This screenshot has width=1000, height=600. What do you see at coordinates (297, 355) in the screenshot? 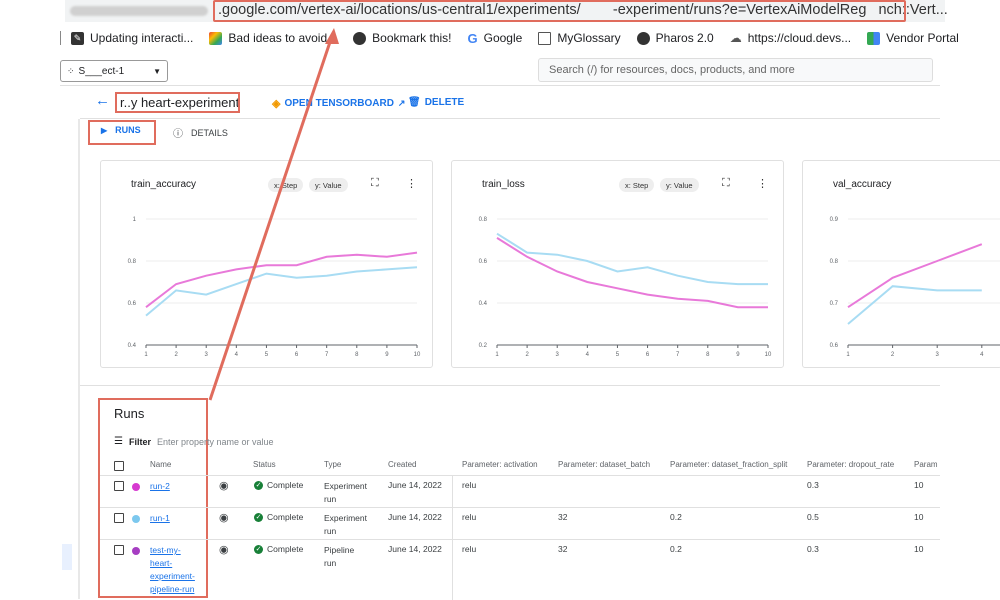
I see `x-tick-label: 6` at bounding box center [297, 355].